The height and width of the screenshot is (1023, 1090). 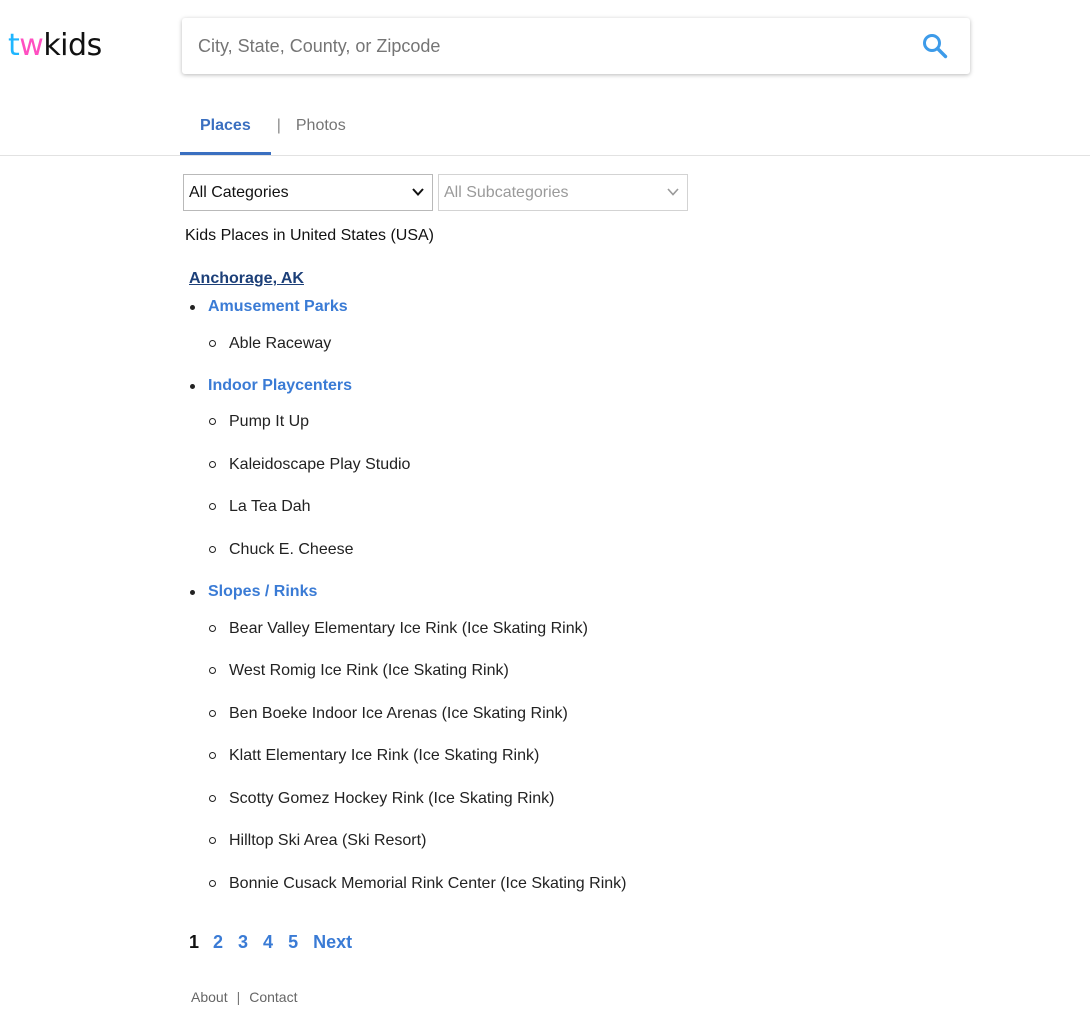 What do you see at coordinates (320, 464) in the screenshot?
I see `place-name: Kaleidoscape Play Studio` at bounding box center [320, 464].